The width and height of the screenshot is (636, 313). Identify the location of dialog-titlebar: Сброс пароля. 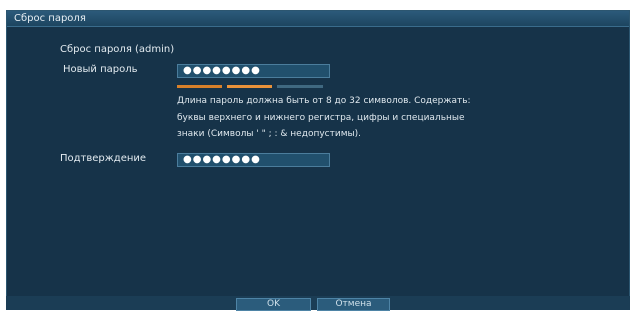
(318, 19).